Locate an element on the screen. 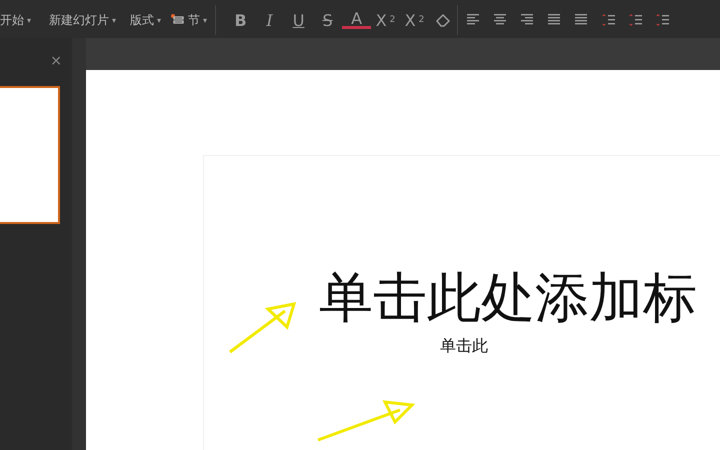 The width and height of the screenshot is (720, 450). font-color-button: A is located at coordinates (357, 20).